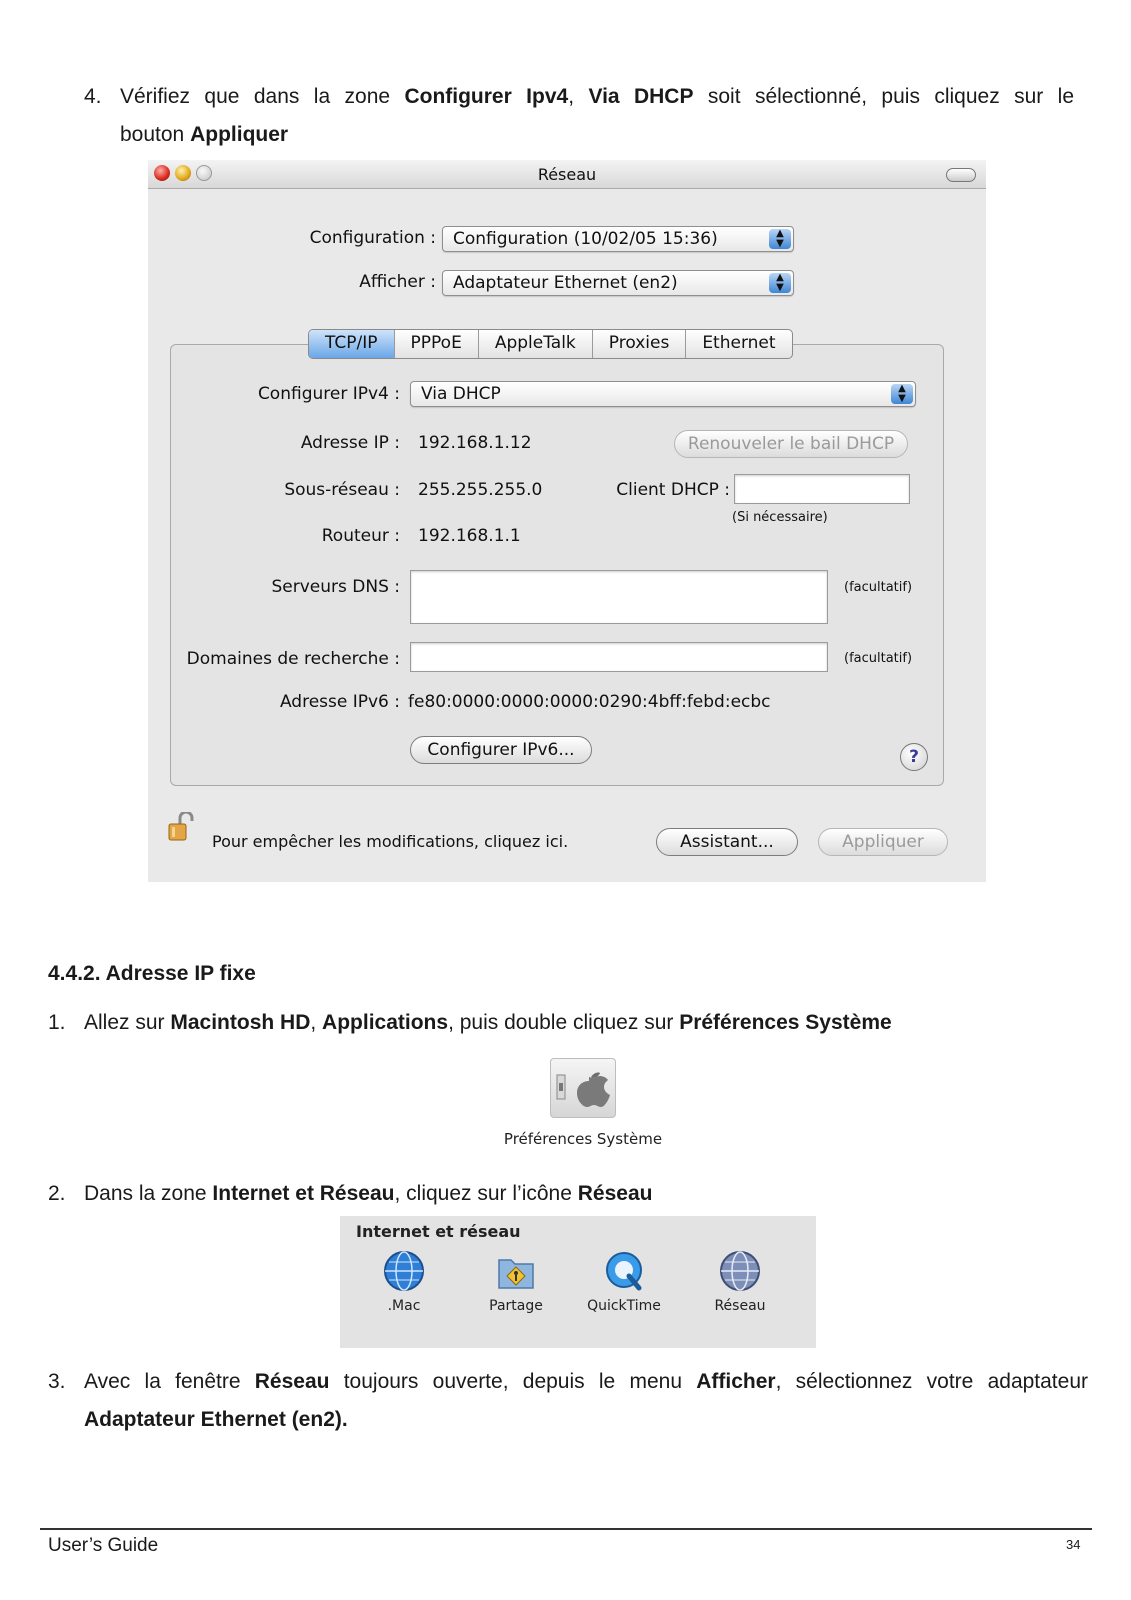  Describe the element at coordinates (169, 1381) in the screenshot. I see `step-text: Avec la fenêtre` at that location.